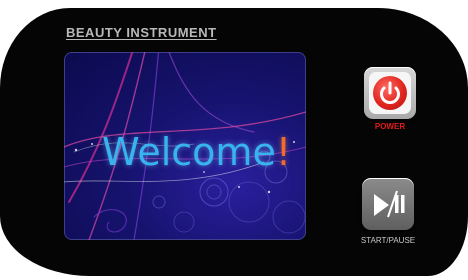  I want to click on power-button, so click(390, 93).